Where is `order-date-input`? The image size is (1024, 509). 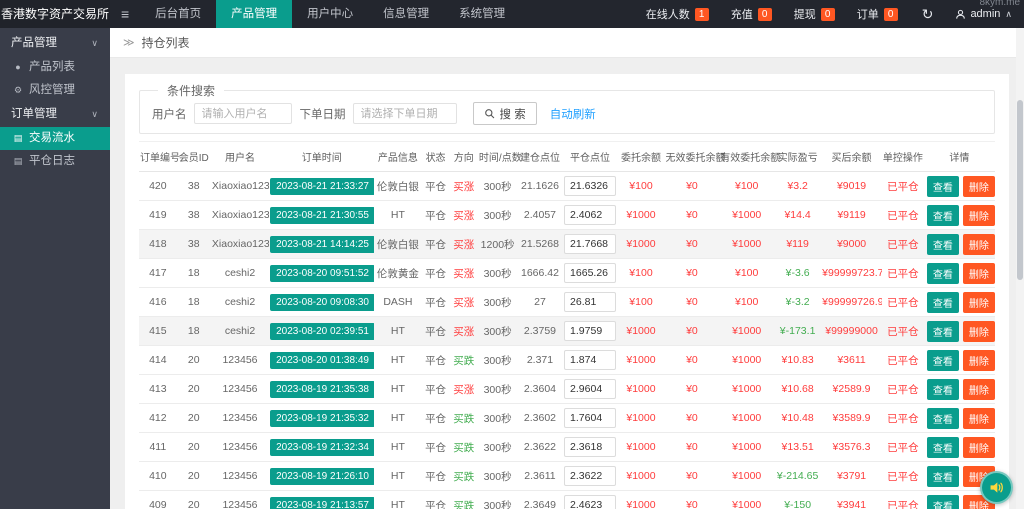
order-date-input is located at coordinates (404, 113).